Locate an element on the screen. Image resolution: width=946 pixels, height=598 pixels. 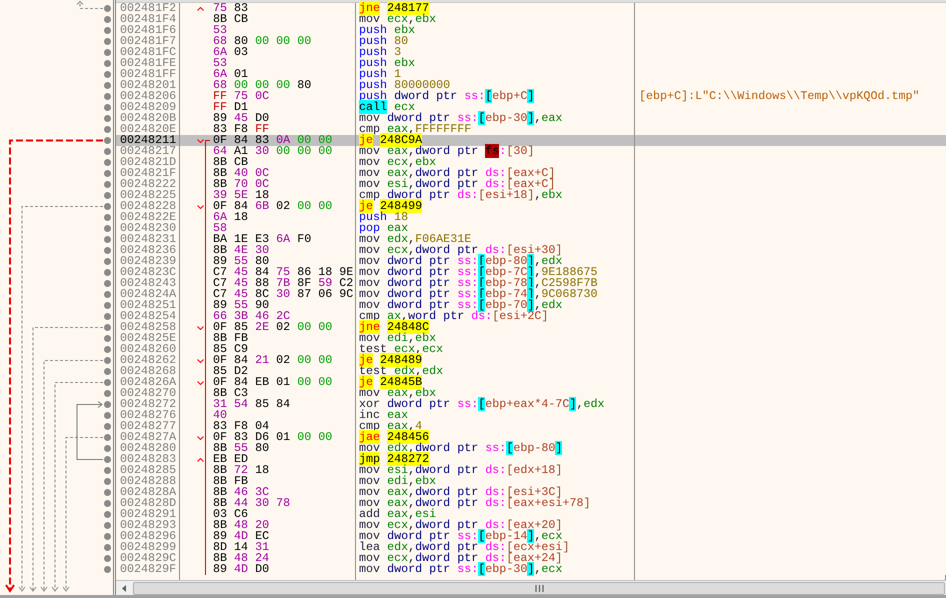
disassembly-row: 002481F2 75 83 jne 248177 is located at coordinates (531, 8).